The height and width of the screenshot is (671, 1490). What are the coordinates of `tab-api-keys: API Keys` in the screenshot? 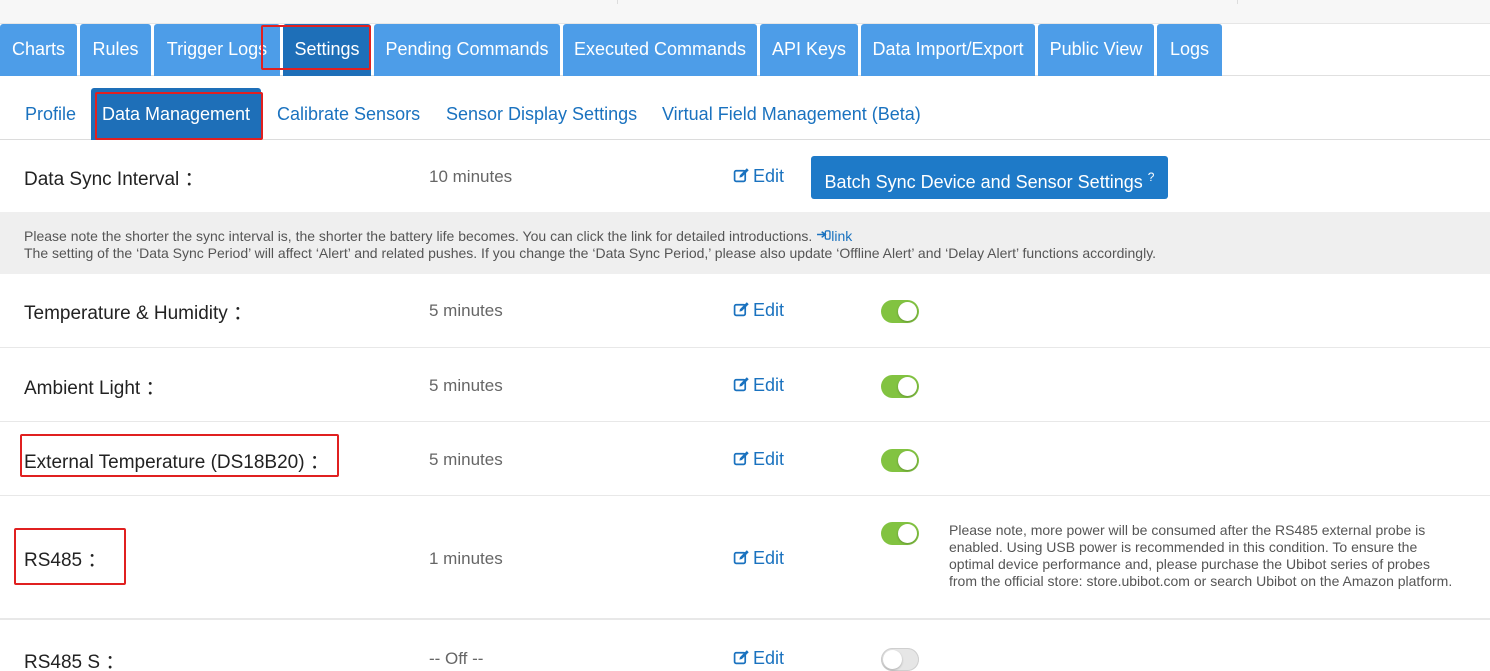 It's located at (809, 50).